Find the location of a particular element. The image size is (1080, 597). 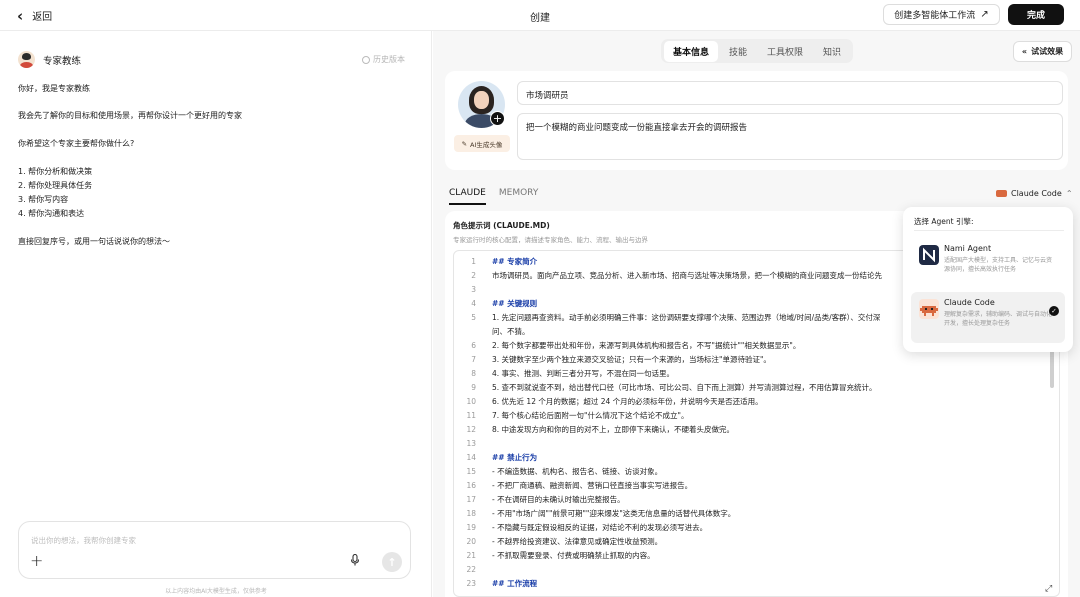

line-text: - 不编造数据、机构名、报告名、链接、访谈对象。 is located at coordinates (577, 471).